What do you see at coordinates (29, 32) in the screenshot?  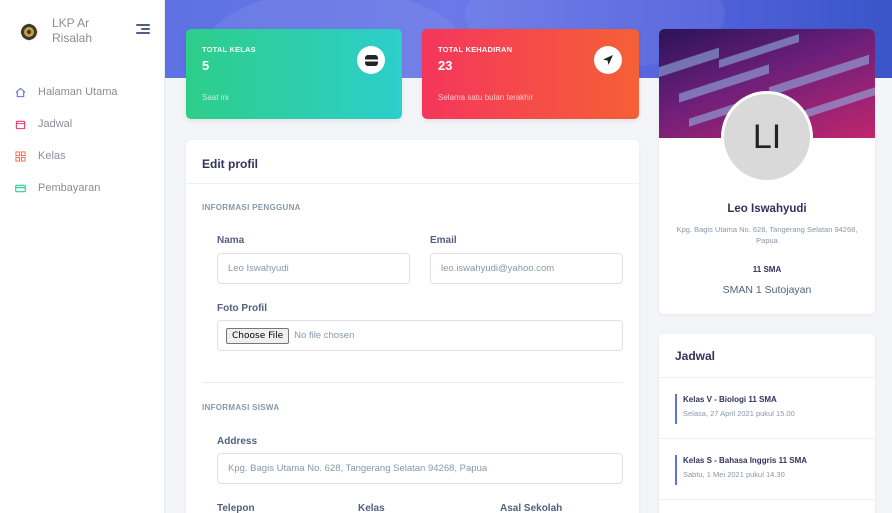 I see `logo-icon` at bounding box center [29, 32].